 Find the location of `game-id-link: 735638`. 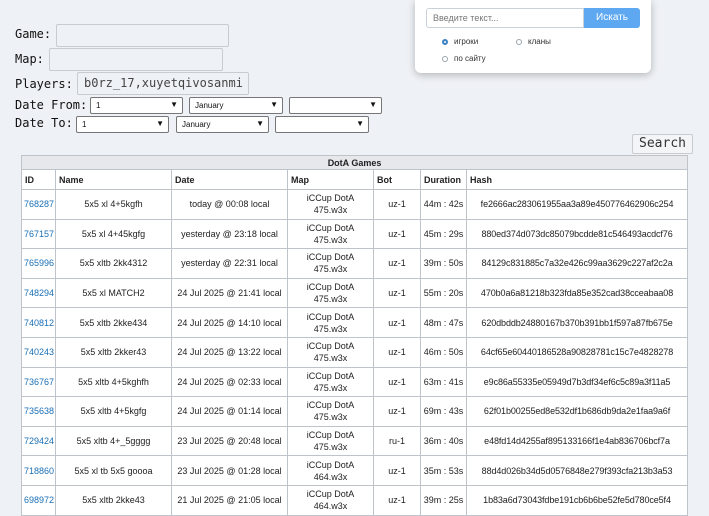

game-id-link: 735638 is located at coordinates (38, 411).